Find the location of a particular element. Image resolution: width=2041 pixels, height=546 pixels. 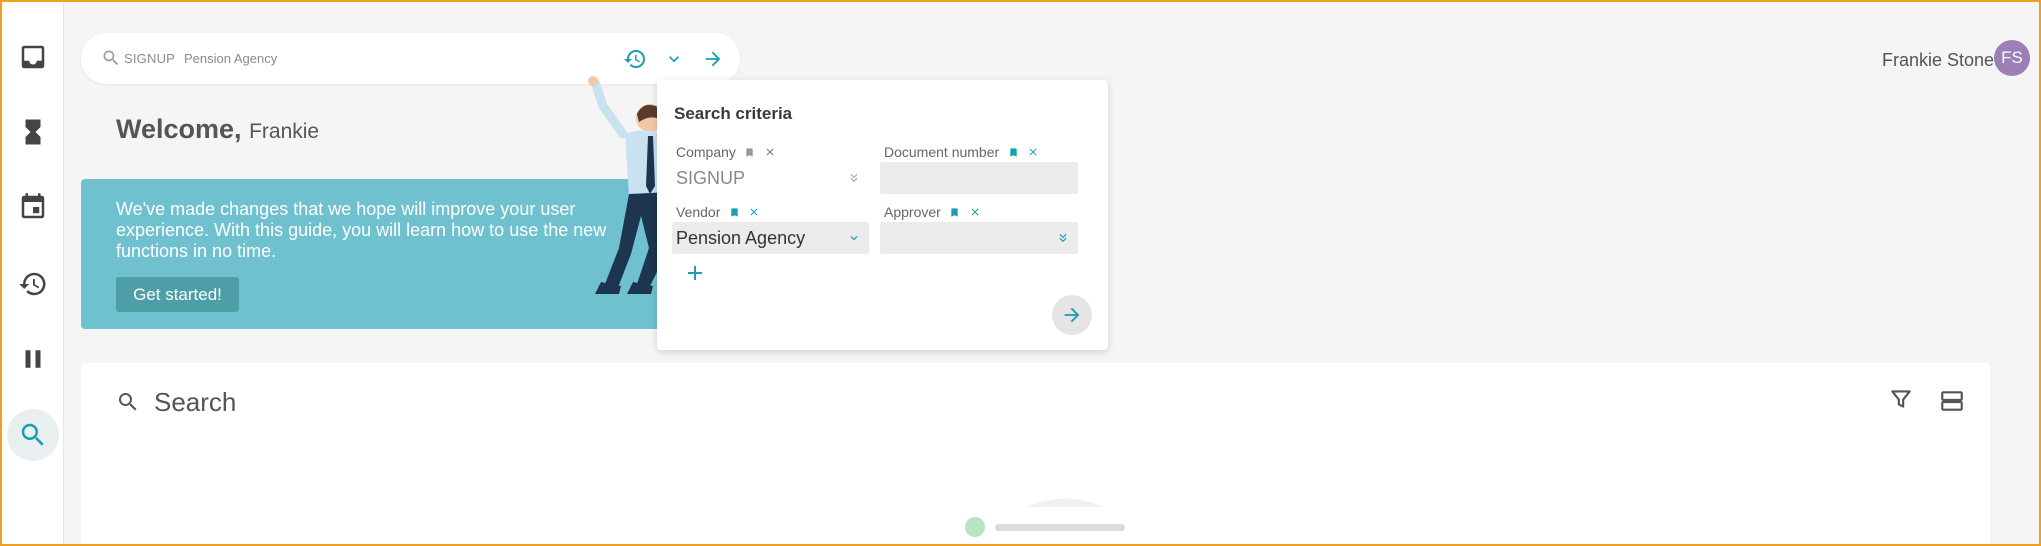

calendar-icon is located at coordinates (33, 206).